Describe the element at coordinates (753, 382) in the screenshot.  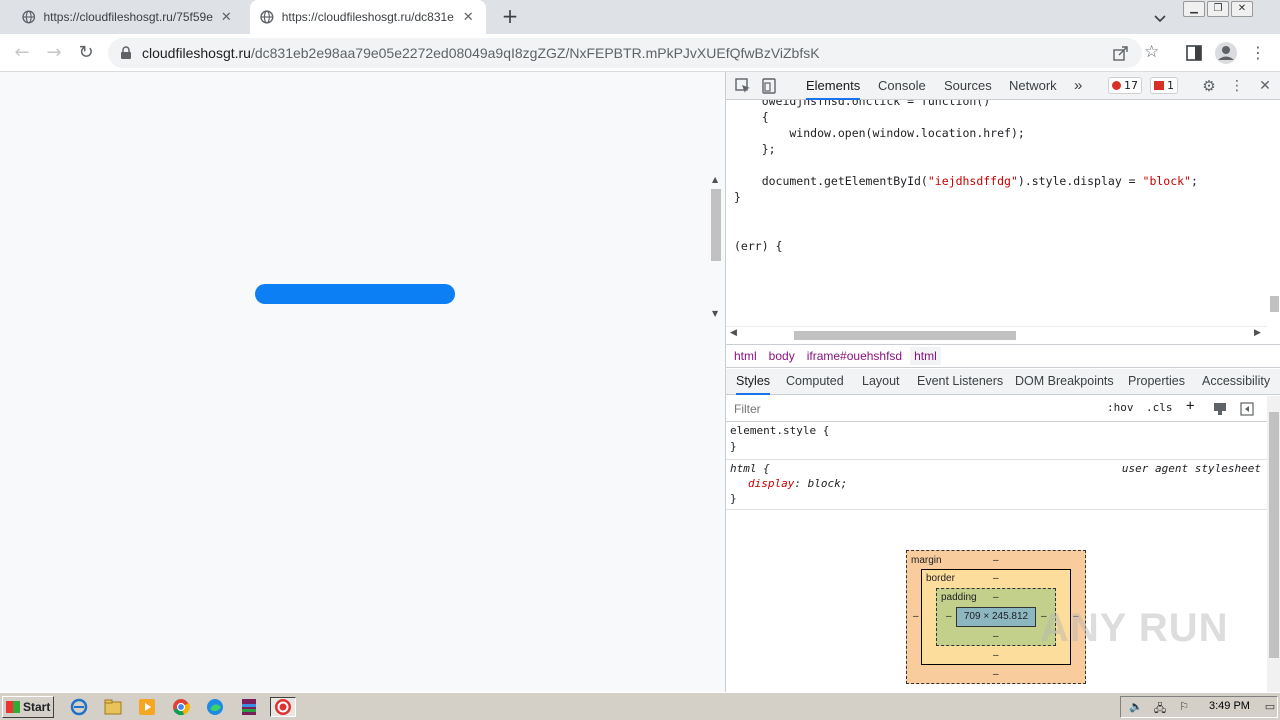
I see `tab-styles: Styles` at that location.